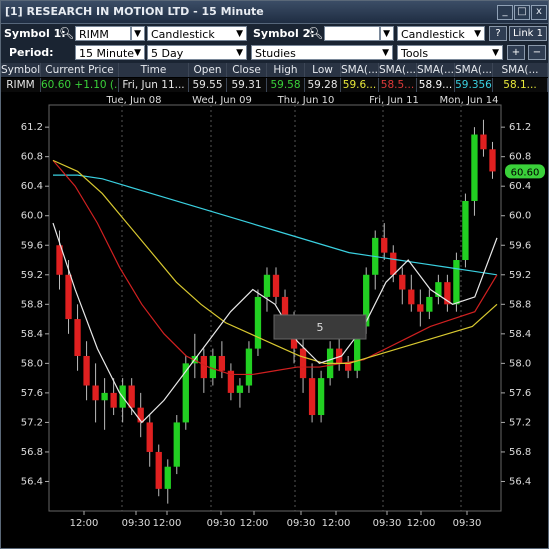 This screenshot has height=549, width=549. I want to click on help-button: ?, so click(498, 33).